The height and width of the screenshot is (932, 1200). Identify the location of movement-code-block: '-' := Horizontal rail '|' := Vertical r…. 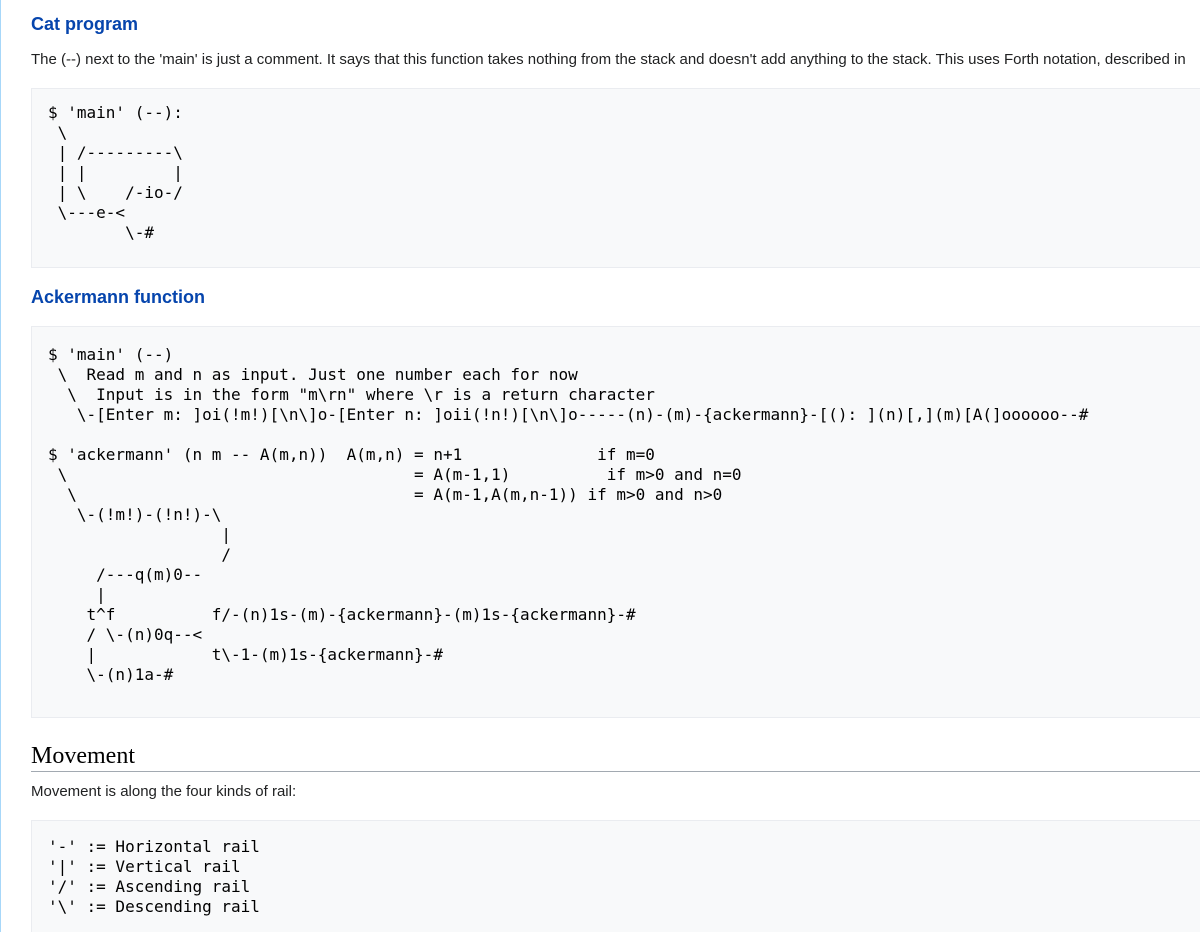
(615, 876).